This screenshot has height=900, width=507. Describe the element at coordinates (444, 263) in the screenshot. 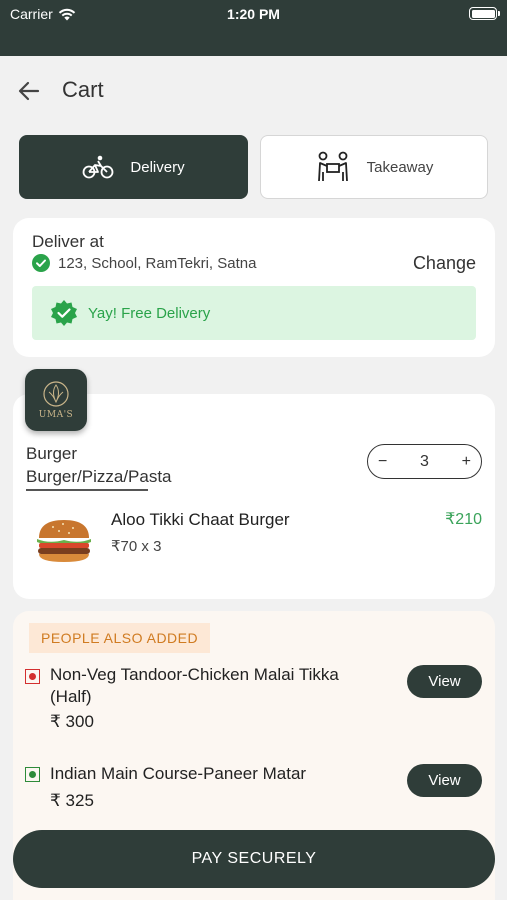

I see `change-address-button: Change` at that location.